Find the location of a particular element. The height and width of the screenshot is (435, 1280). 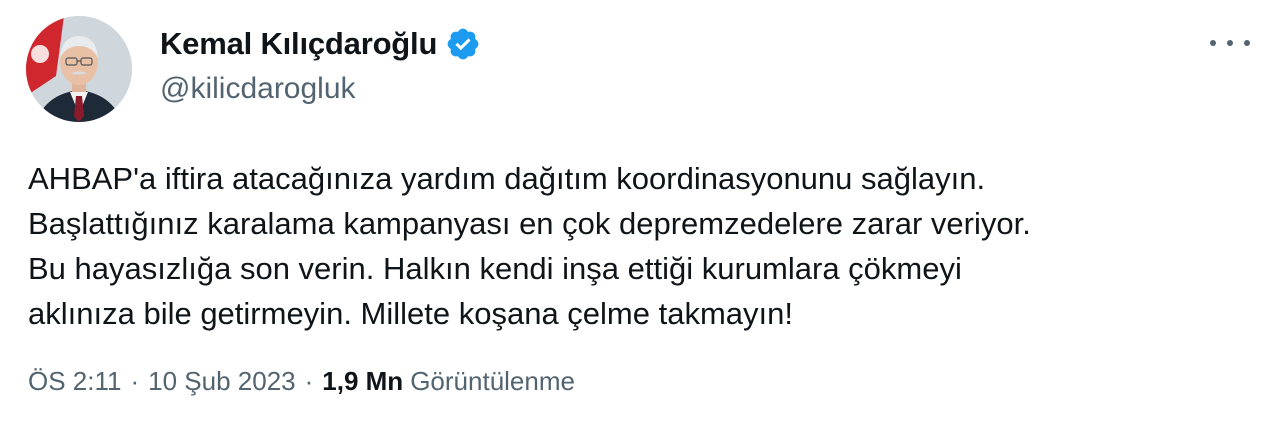

handle: @kilicdarogluk is located at coordinates (320, 89).